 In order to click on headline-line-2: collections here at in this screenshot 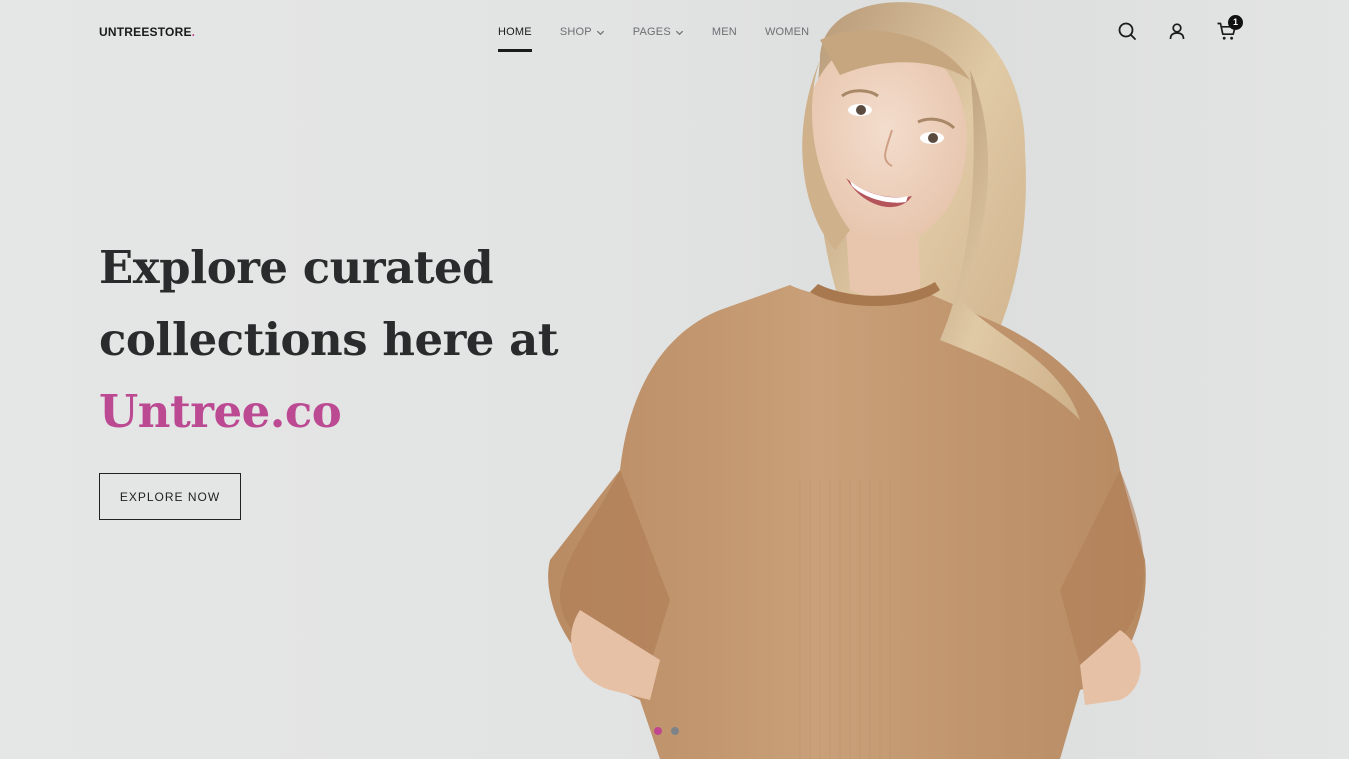, I will do `click(329, 339)`.